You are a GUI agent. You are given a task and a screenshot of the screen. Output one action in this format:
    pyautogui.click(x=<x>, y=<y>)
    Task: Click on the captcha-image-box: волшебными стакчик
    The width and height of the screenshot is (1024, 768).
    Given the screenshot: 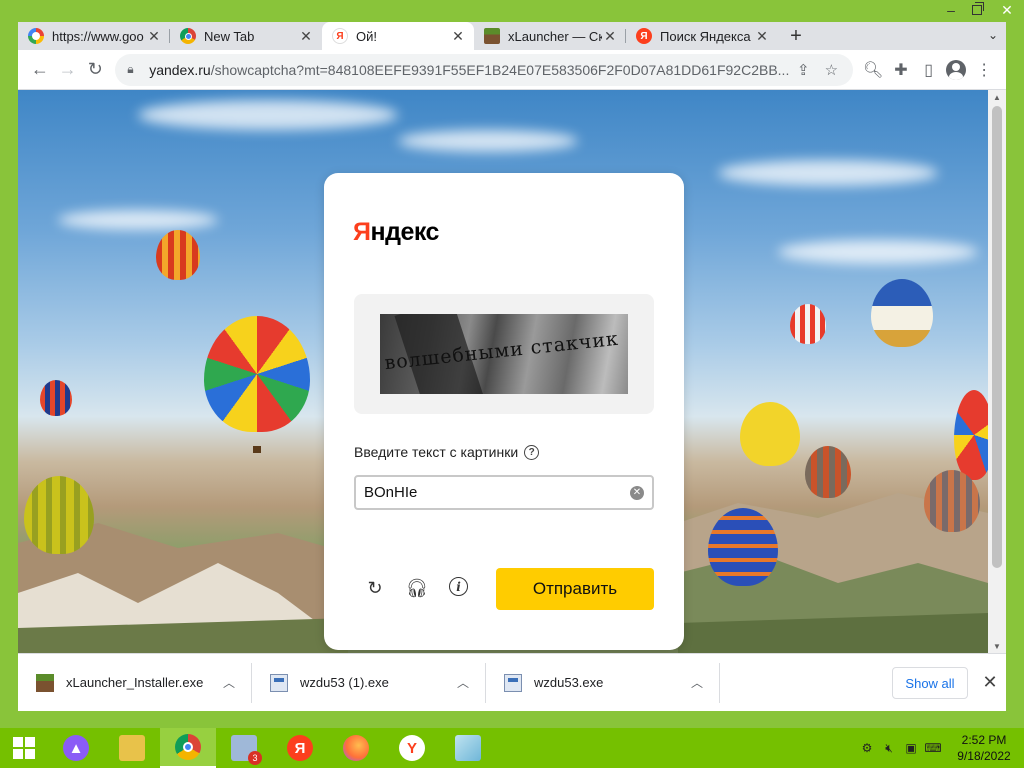 What is the action you would take?
    pyautogui.click(x=504, y=354)
    